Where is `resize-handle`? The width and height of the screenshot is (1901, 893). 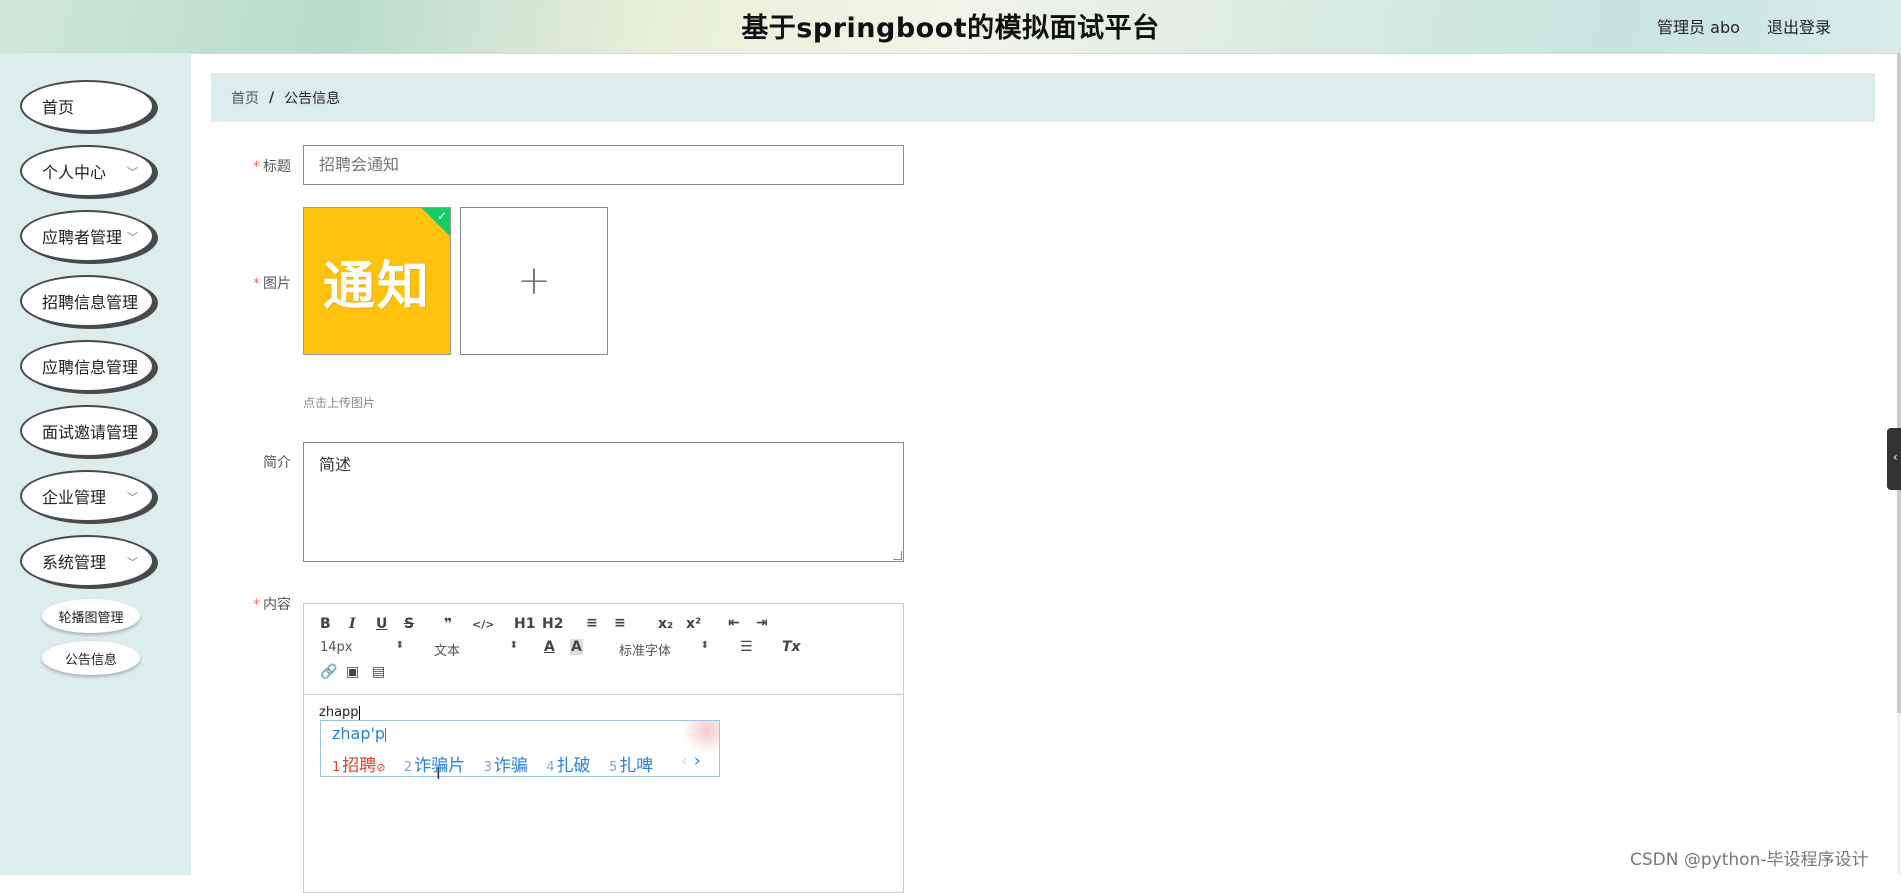
resize-handle is located at coordinates (897, 555).